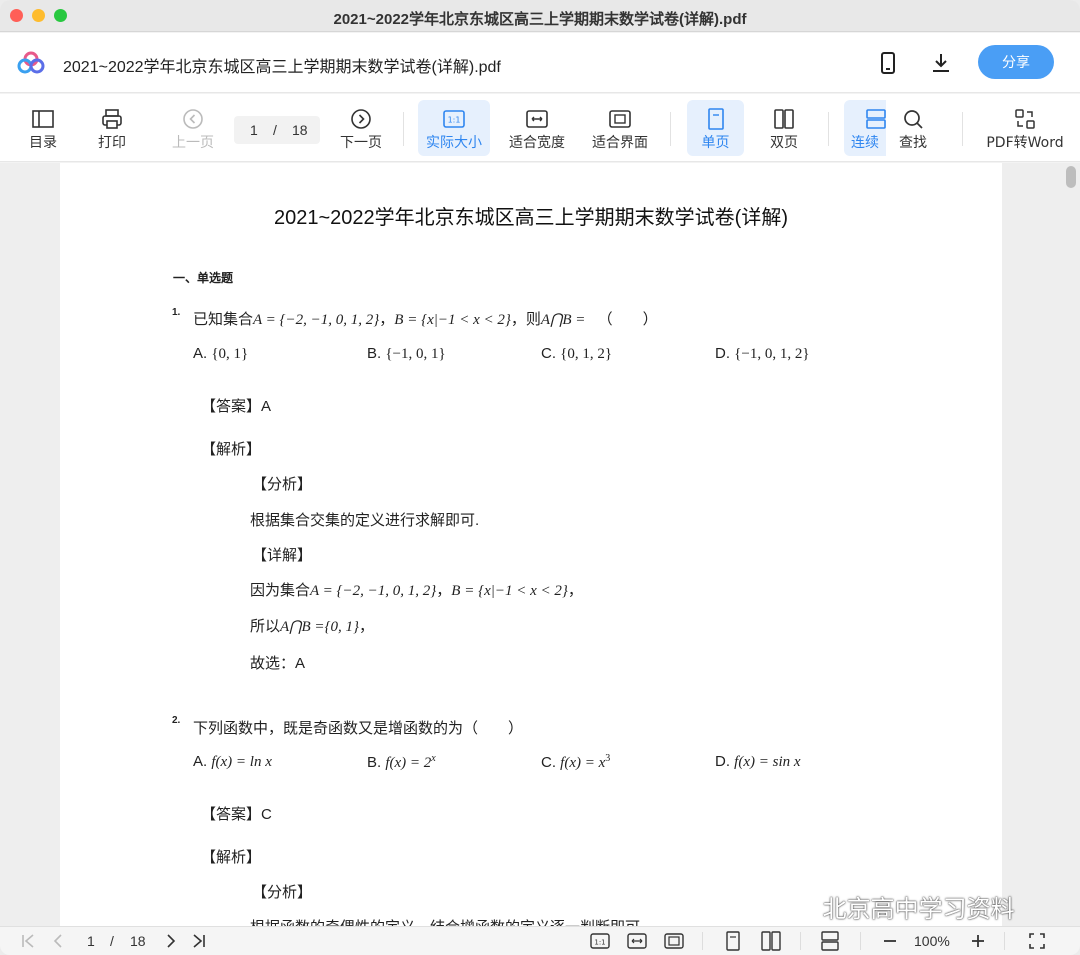 The image size is (1080, 955). Describe the element at coordinates (1071, 177) in the screenshot. I see `vertical-scrollbar-thumb` at that location.